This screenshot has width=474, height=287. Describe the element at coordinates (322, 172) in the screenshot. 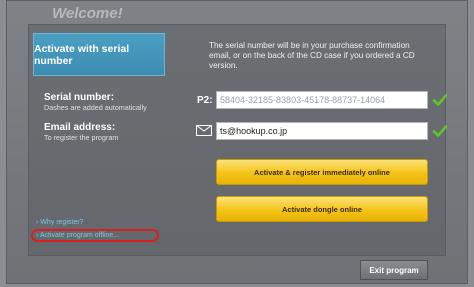

I see `activate-register-online-button: Activate & register immediately online` at that location.